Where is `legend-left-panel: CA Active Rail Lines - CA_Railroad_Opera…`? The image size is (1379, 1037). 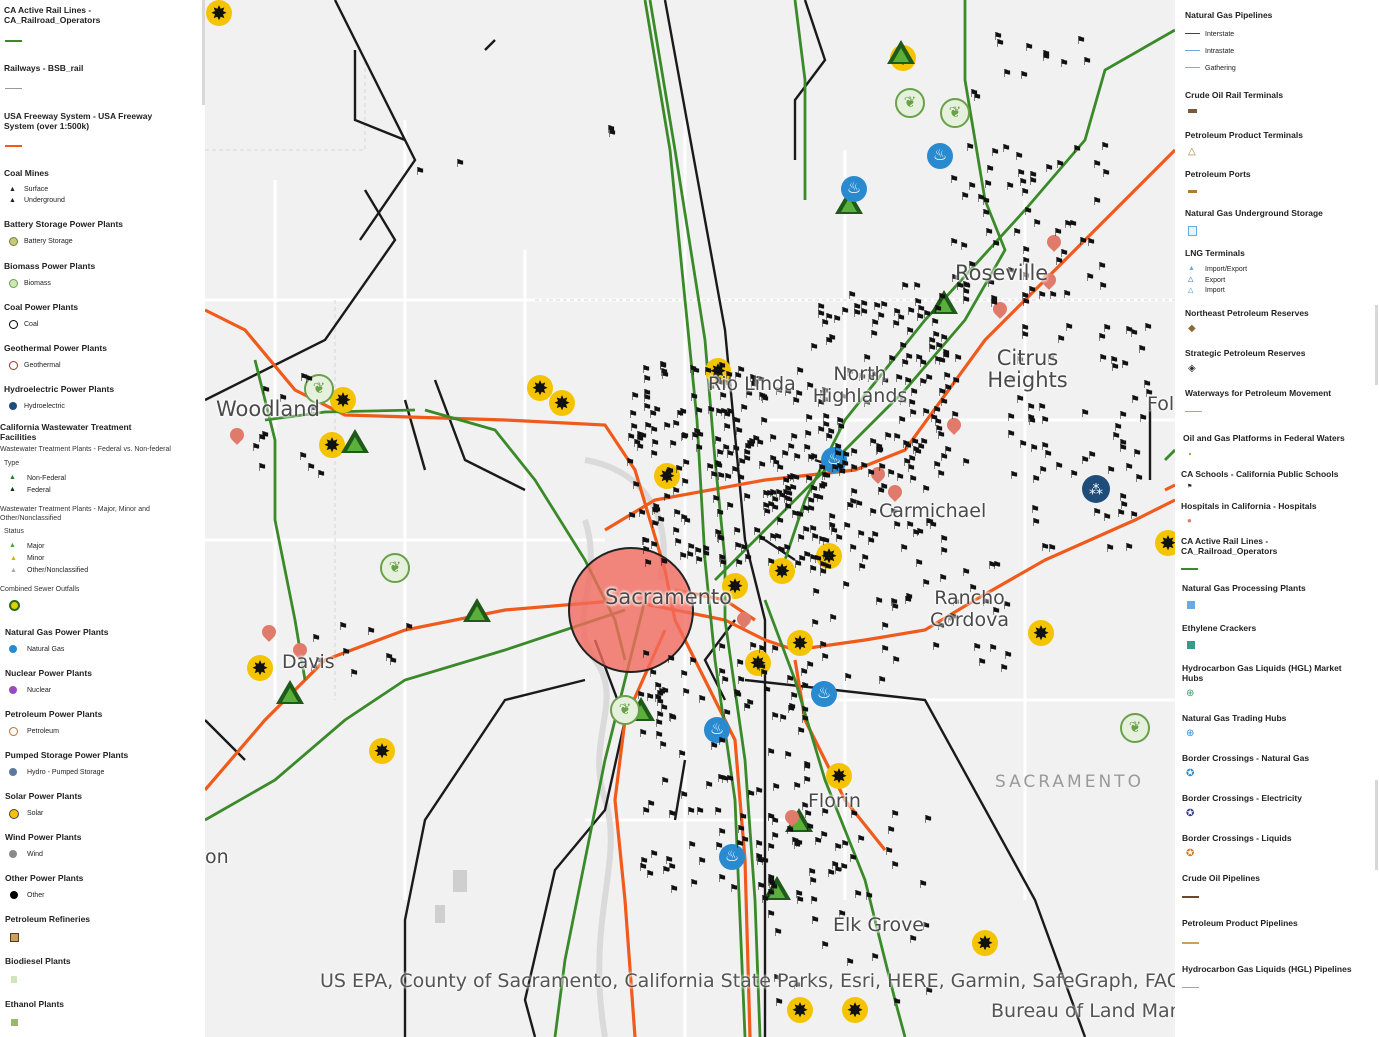
legend-left-panel: CA Active Rail Lines - CA_Railroad_Opera… is located at coordinates (102, 518).